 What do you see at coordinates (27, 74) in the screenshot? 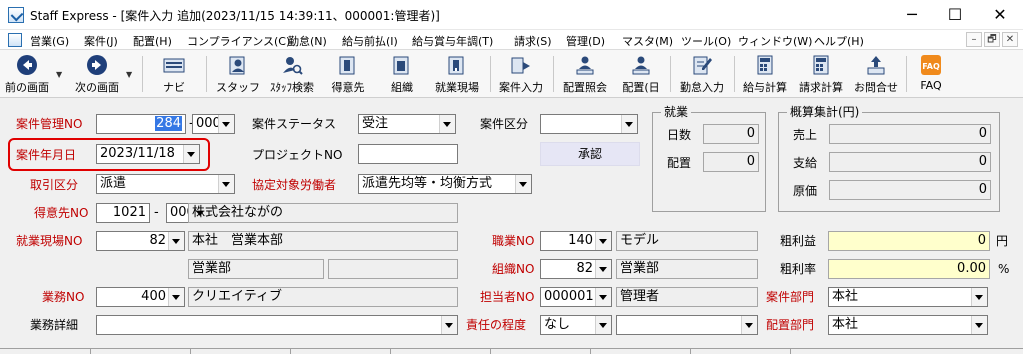
I see `prev-screen-button: 前の画面` at bounding box center [27, 74].